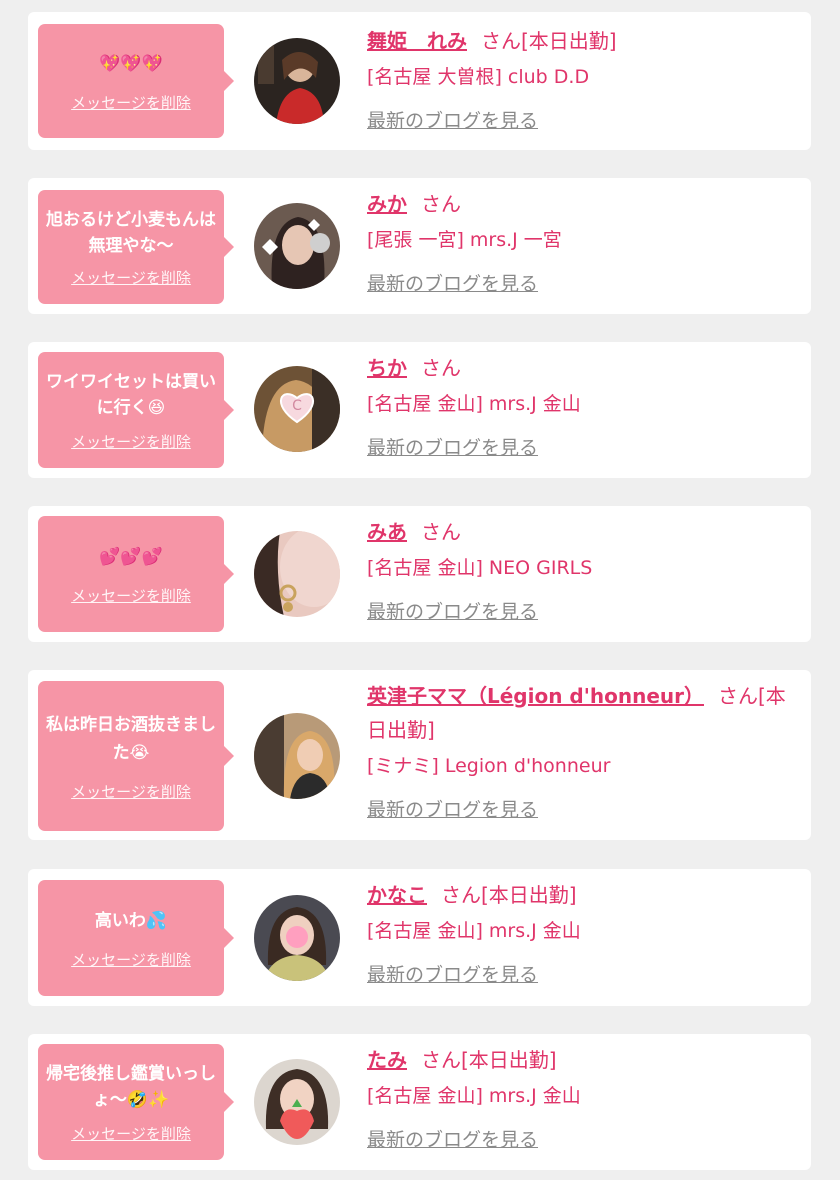  I want to click on message-bubble: 私は昨日お酒抜きました😭 メッセージを削除, so click(136, 756).